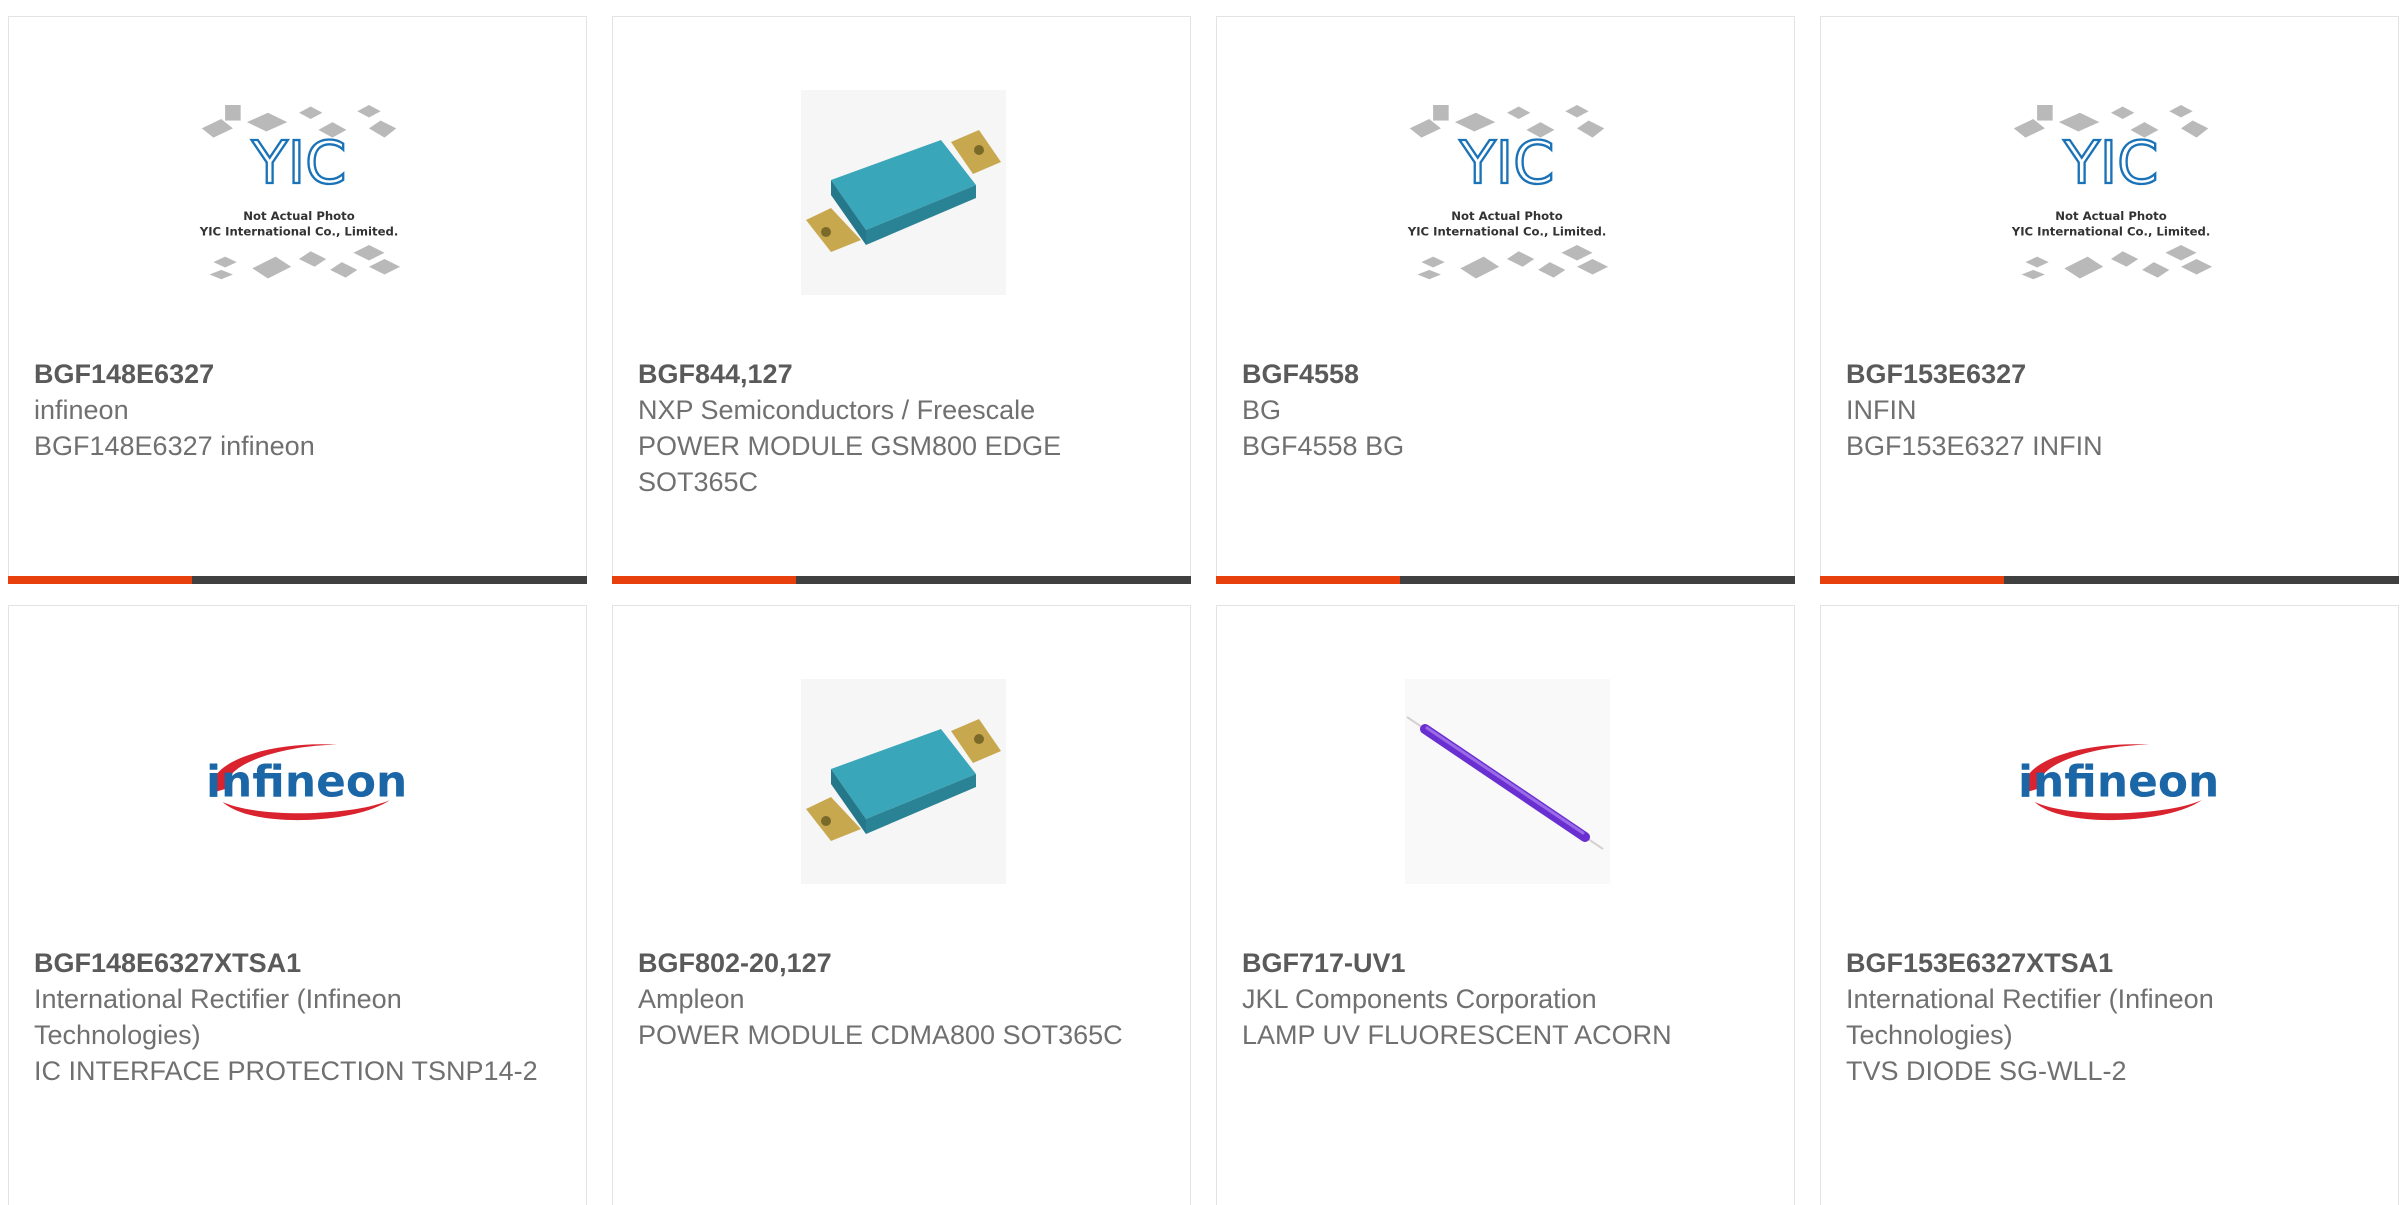 This screenshot has width=2400, height=1205. Describe the element at coordinates (1419, 999) in the screenshot. I see `manufacturer: JKL Components Corporation` at that location.